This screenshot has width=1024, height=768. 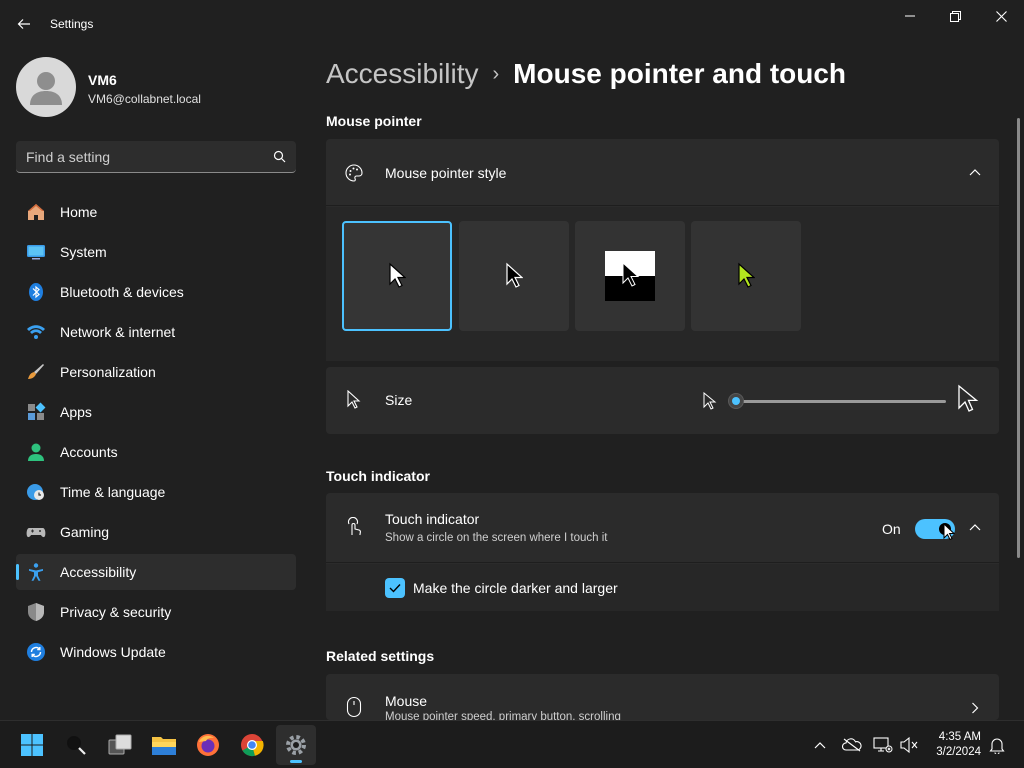 What do you see at coordinates (402, 74) in the screenshot?
I see `breadcrumb-parent: Accessibility` at bounding box center [402, 74].